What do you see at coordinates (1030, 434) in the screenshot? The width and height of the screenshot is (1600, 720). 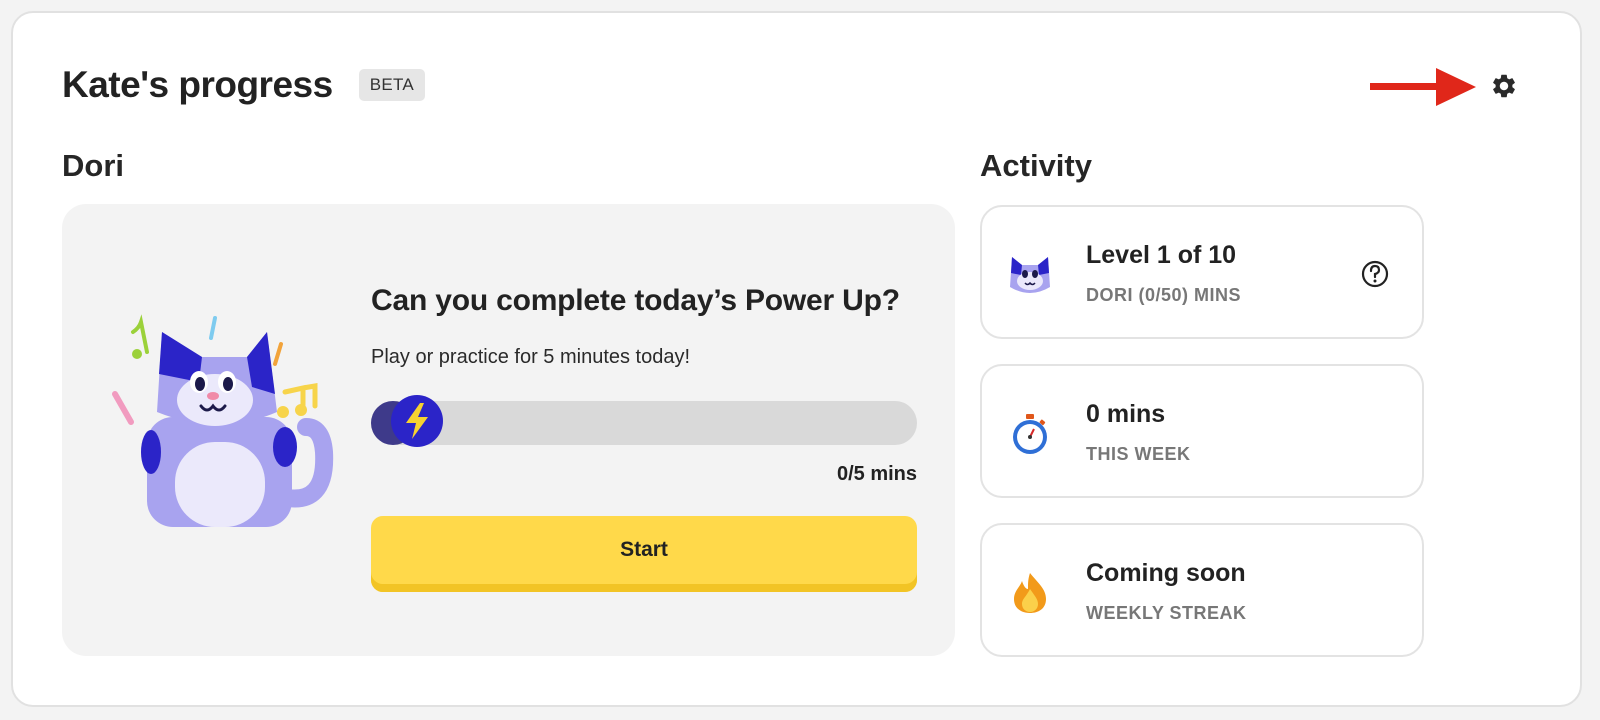 I see `stopwatch-icon` at bounding box center [1030, 434].